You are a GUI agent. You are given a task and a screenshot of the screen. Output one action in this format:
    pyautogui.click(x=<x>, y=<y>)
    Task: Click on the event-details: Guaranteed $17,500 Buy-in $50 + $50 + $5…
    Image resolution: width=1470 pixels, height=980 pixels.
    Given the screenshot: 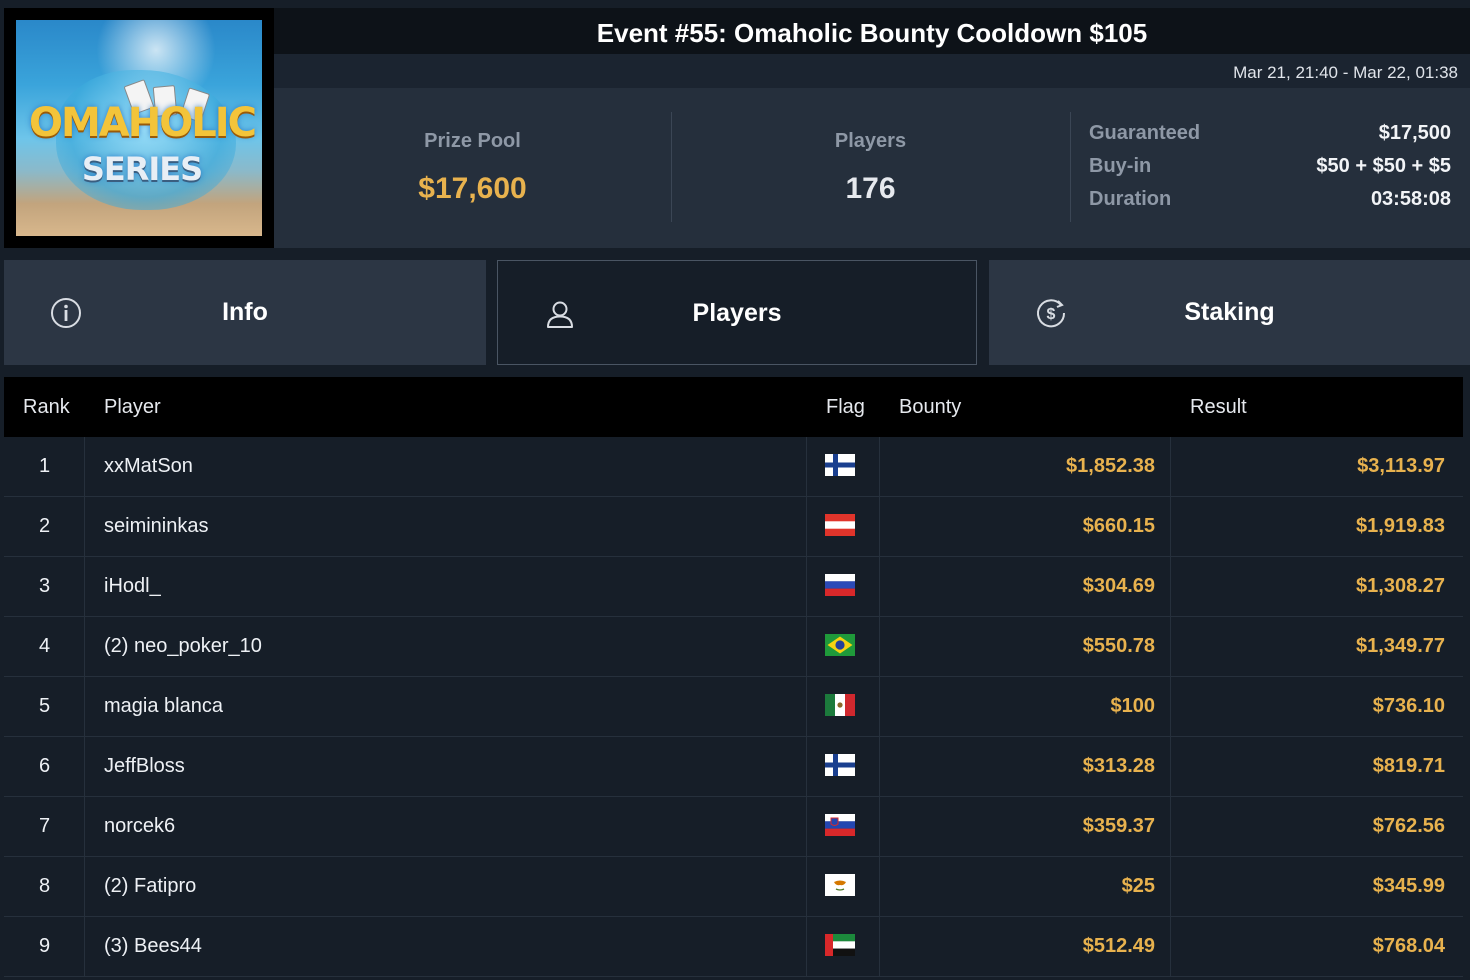 What is the action you would take?
    pyautogui.click(x=1270, y=167)
    